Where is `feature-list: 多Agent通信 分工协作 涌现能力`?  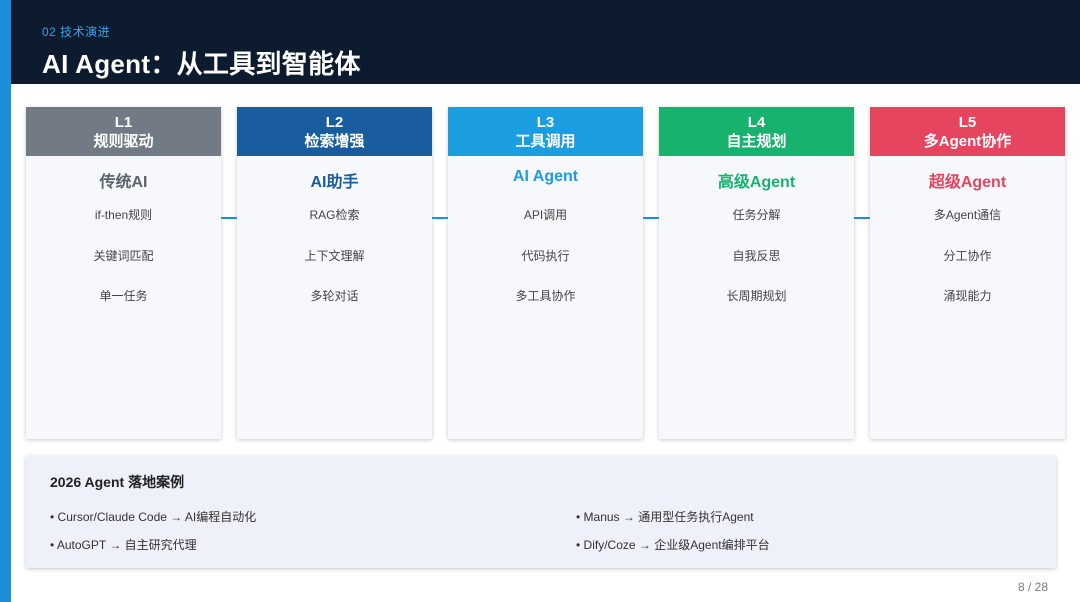 feature-list: 多Agent通信 分工协作 涌现能力 is located at coordinates (967, 267).